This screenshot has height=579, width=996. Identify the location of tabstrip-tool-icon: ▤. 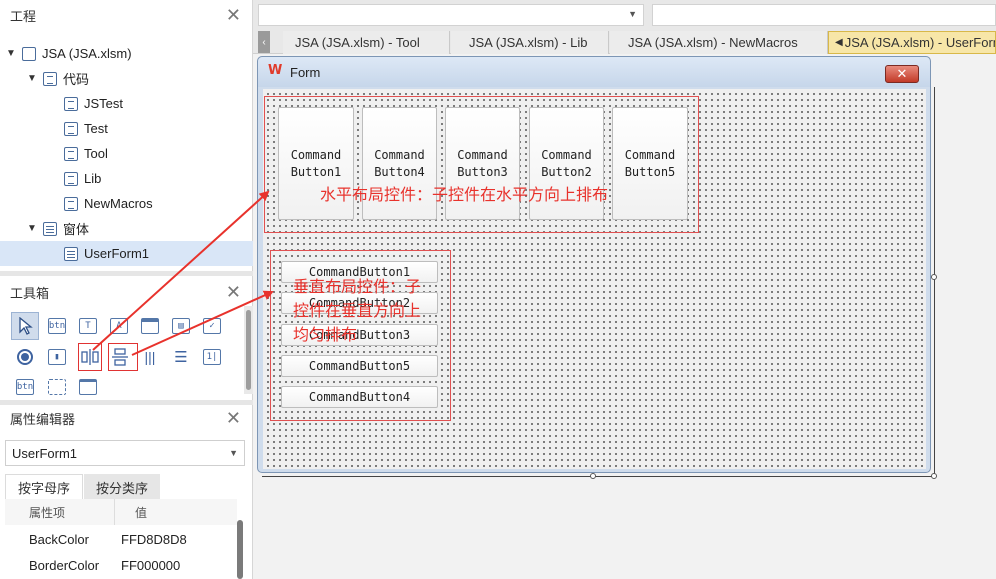
(181, 326).